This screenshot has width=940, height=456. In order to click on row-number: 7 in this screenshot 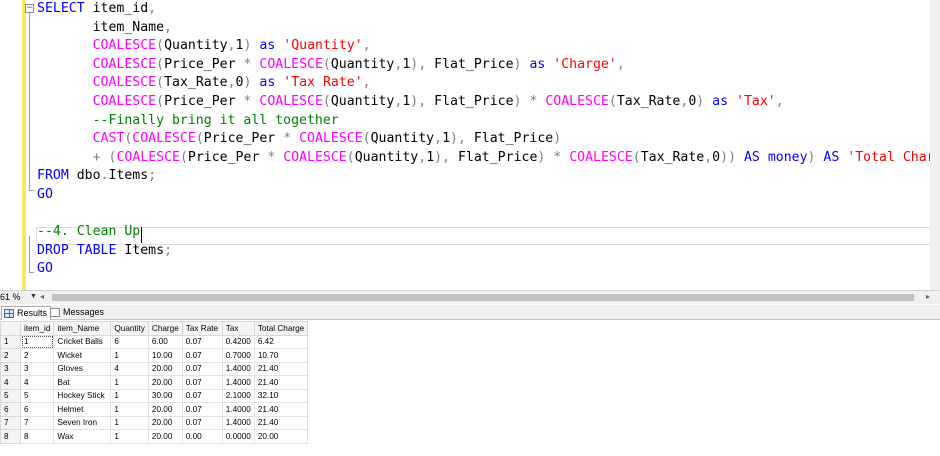, I will do `click(10, 422)`.